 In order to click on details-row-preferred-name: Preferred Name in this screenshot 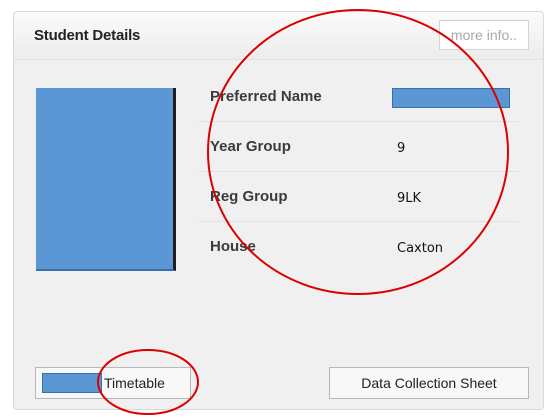, I will do `click(358, 96)`.